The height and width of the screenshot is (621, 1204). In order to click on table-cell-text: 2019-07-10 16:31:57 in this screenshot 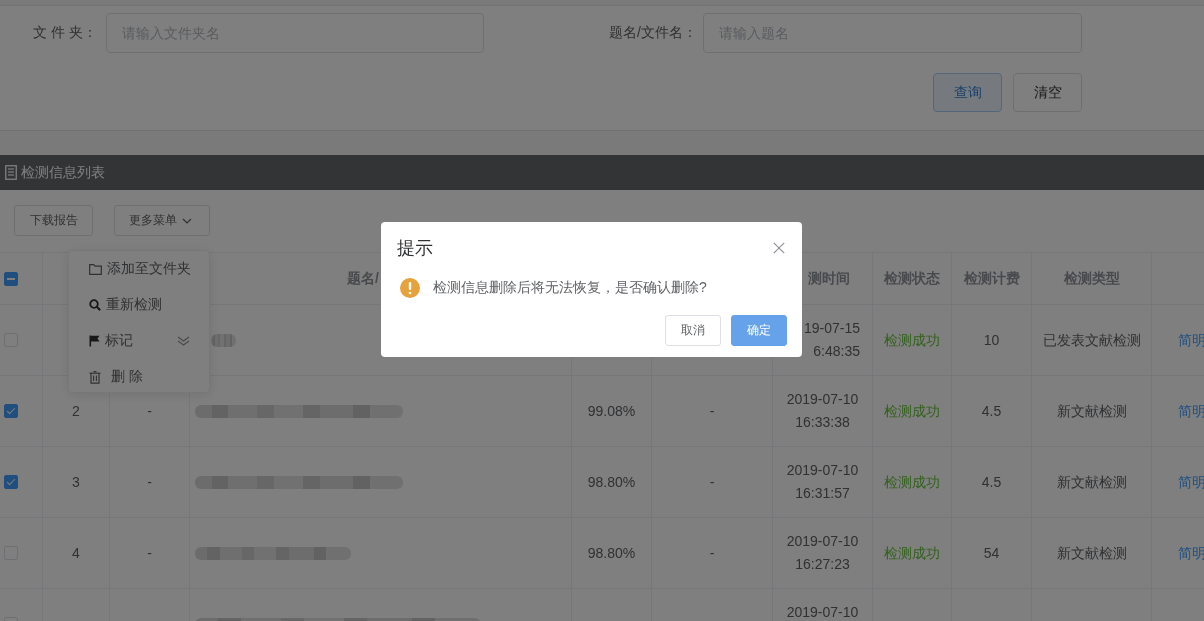, I will do `click(822, 482)`.